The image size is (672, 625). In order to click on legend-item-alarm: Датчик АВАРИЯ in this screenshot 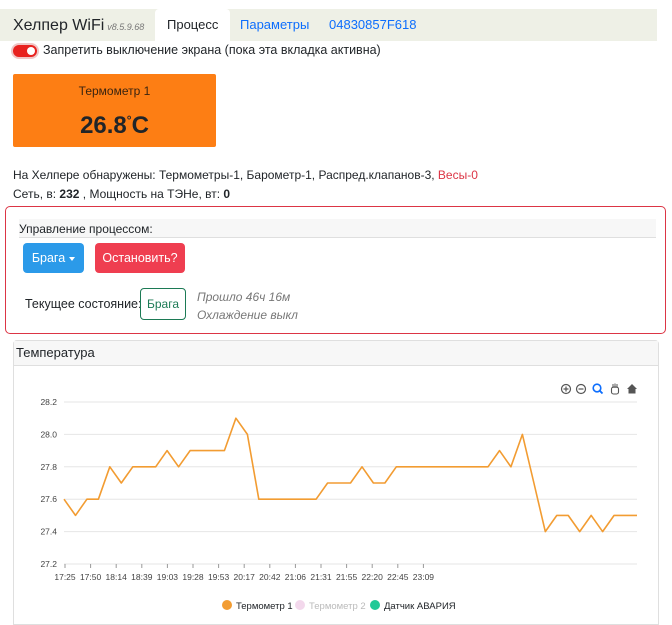, I will do `click(413, 606)`.